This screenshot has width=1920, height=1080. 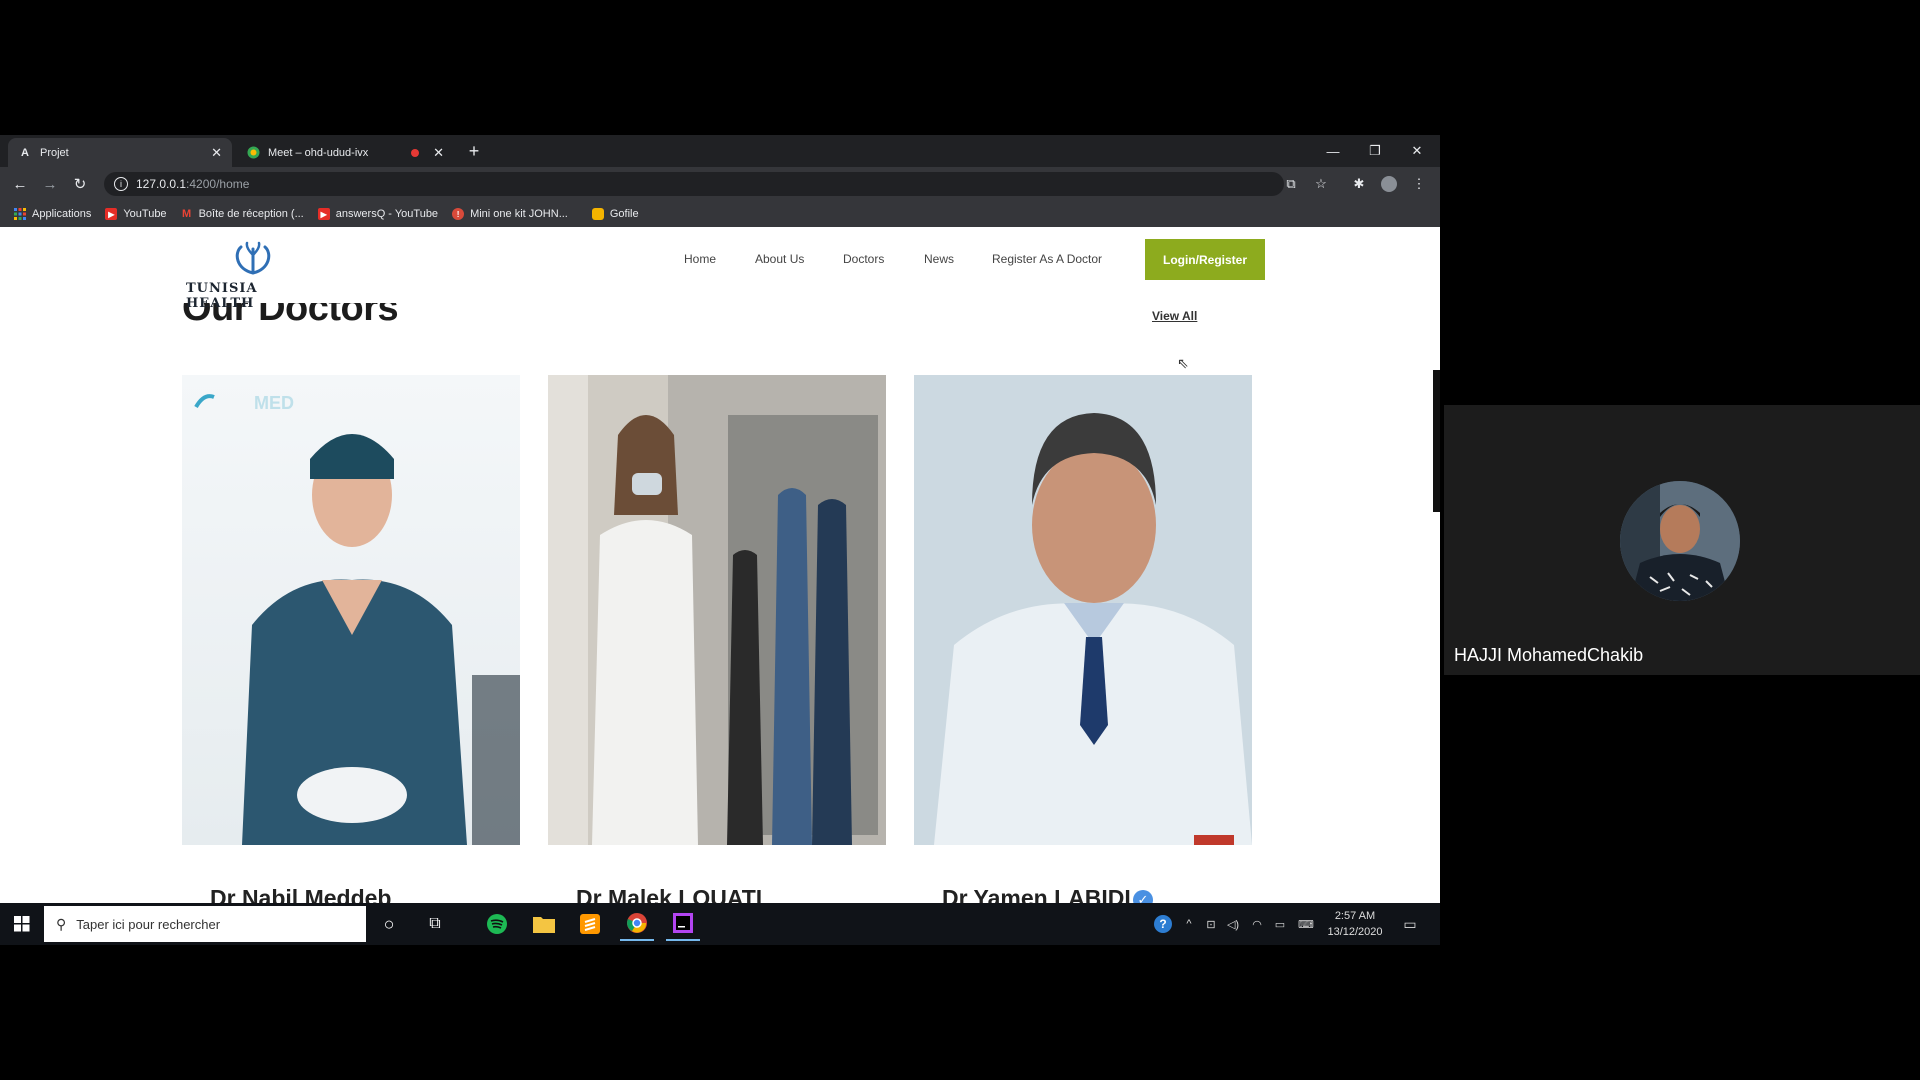 I want to click on verified-badge-icon: ✓, so click(x=1143, y=896).